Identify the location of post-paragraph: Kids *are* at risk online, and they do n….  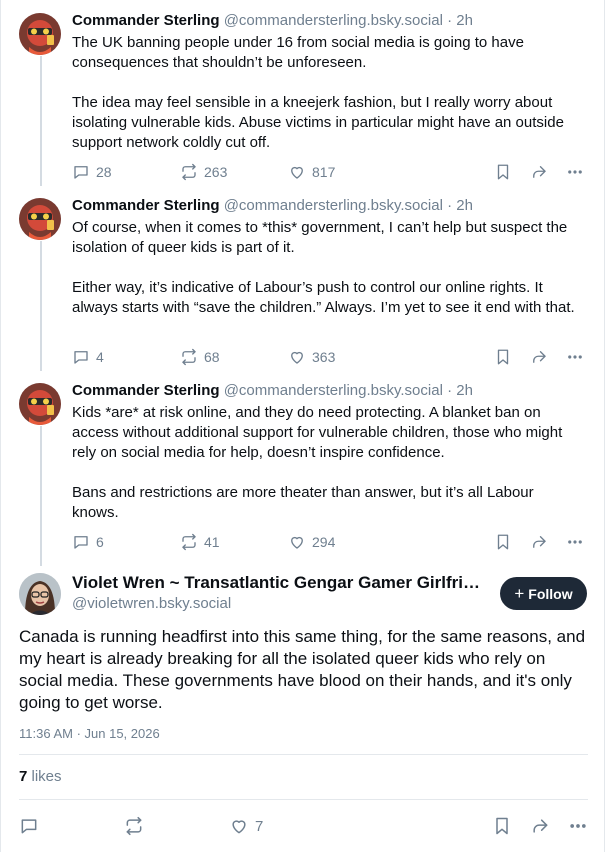
(317, 432).